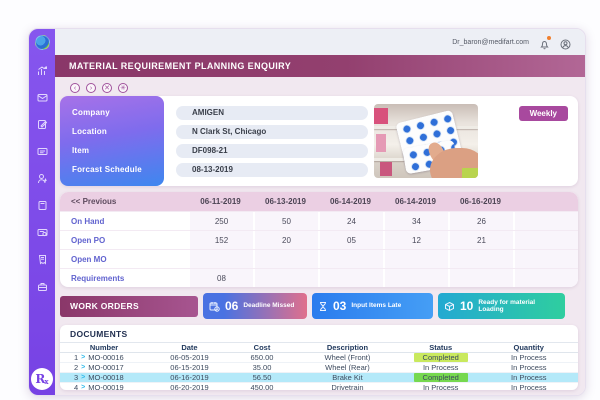 The height and width of the screenshot is (400, 600). Describe the element at coordinates (262, 386) in the screenshot. I see `doc-cost: 450.00` at that location.